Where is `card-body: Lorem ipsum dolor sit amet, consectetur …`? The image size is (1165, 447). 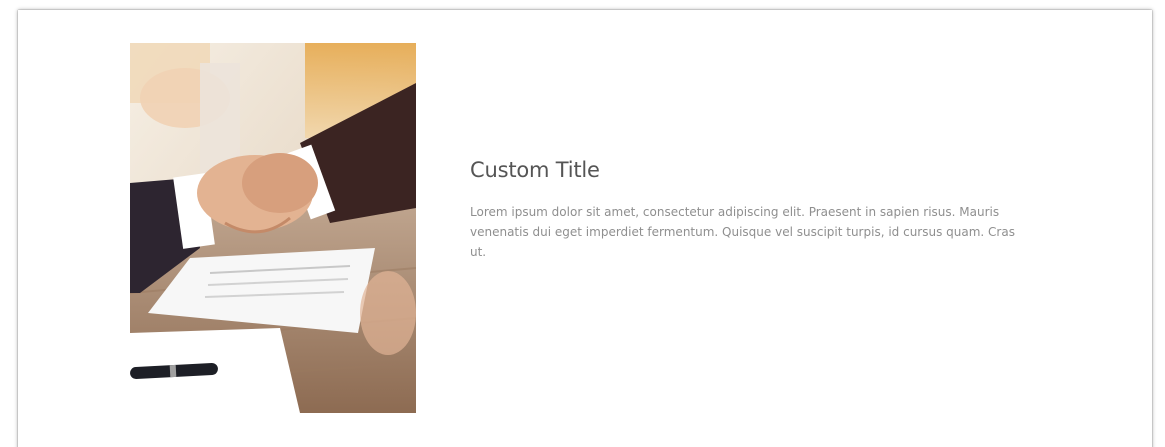 card-body: Lorem ipsum dolor sit amet, consectetur … is located at coordinates (742, 232).